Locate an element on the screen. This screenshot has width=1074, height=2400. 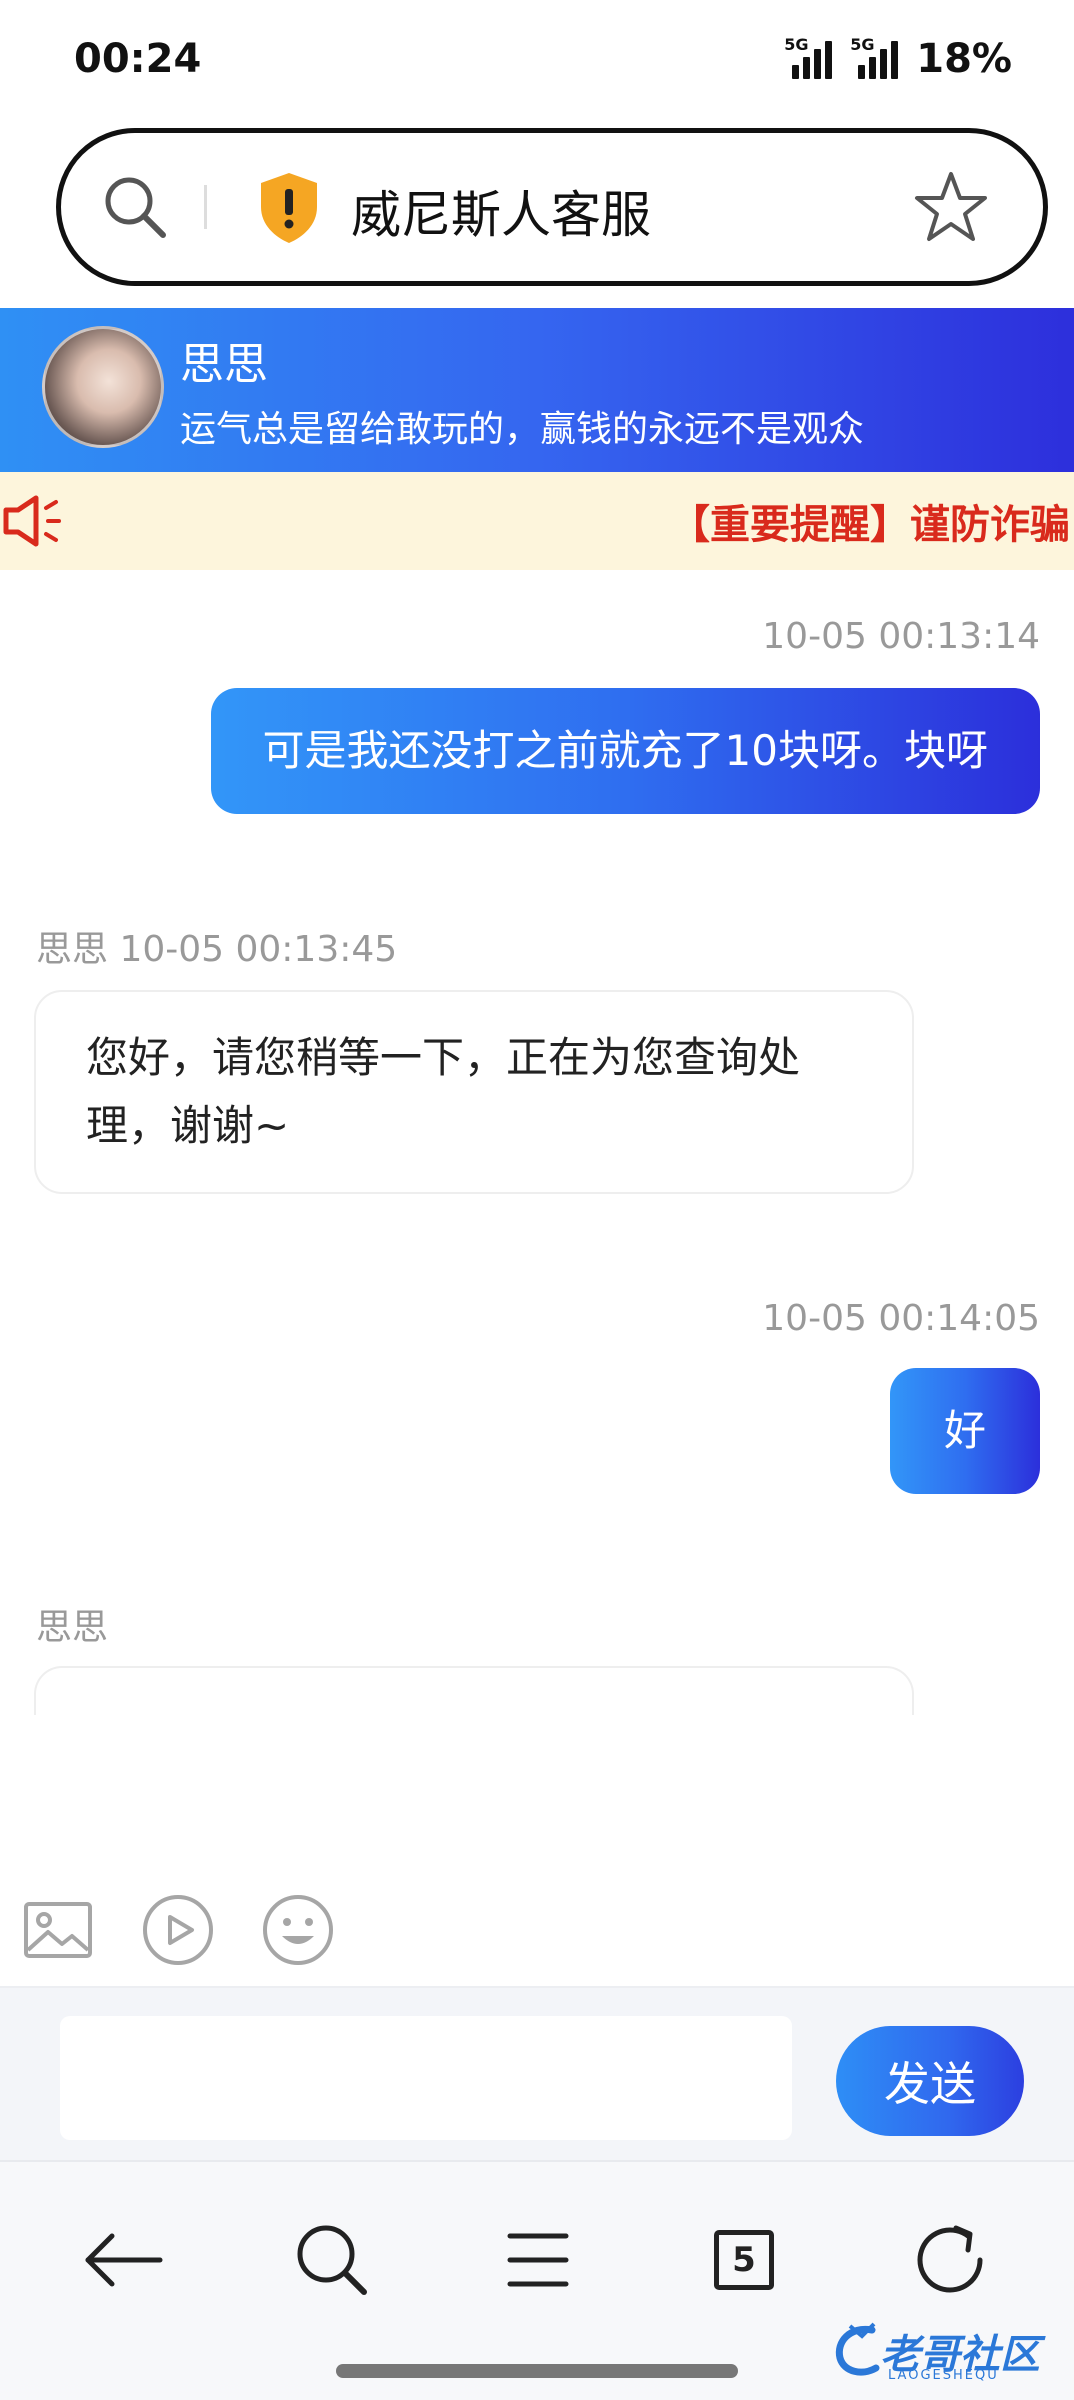
status-bar: 00:24 5G 5G 18% is located at coordinates (537, 60).